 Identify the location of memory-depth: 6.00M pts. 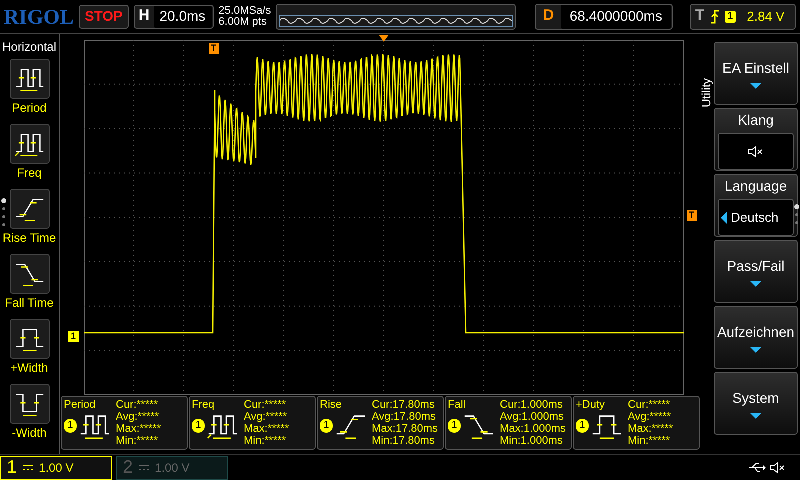
(243, 22).